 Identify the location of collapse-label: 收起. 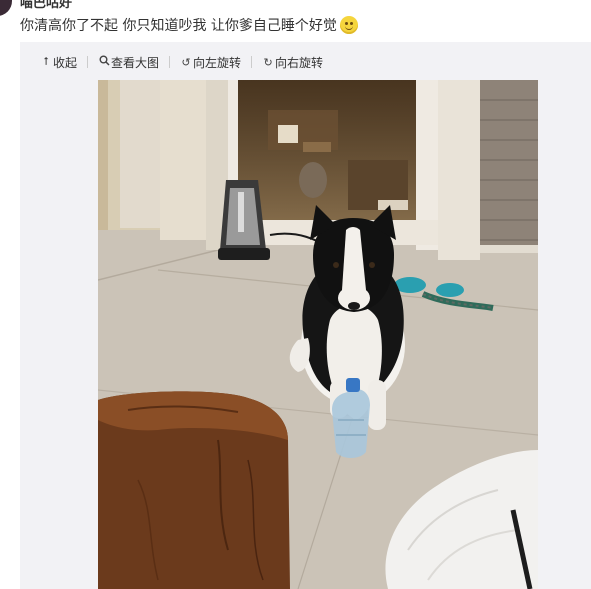
(65, 62).